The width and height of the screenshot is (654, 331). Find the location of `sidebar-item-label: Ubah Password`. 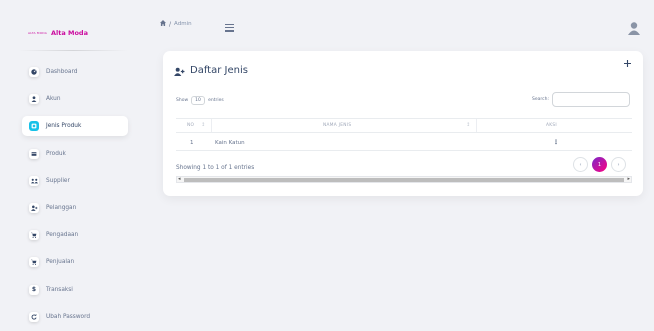

sidebar-item-label: Ubah Password is located at coordinates (68, 316).